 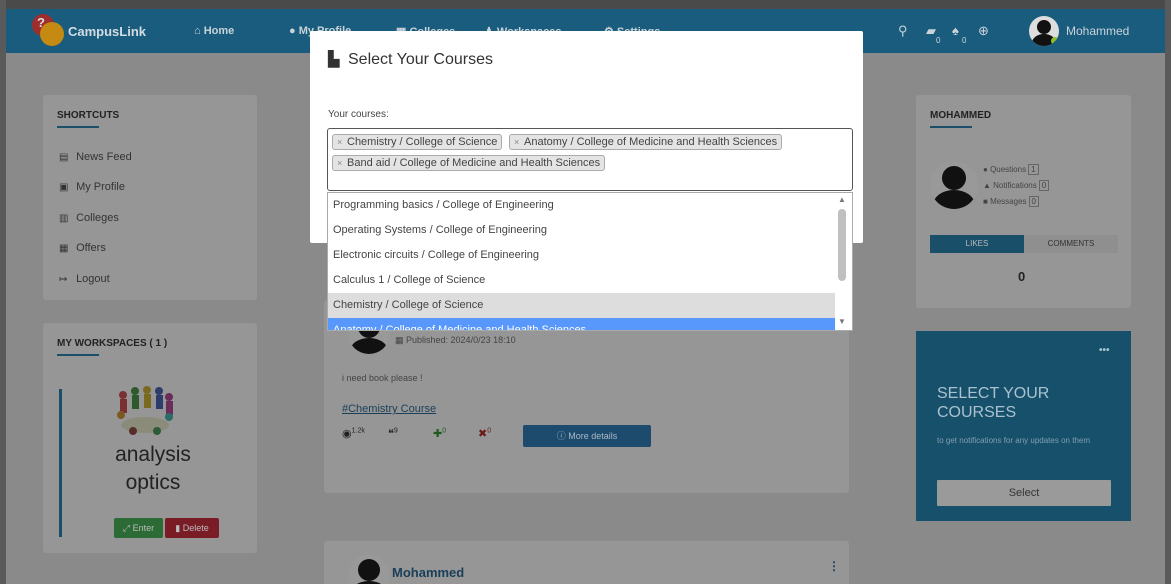 I want to click on like-button: ✚0, so click(x=439, y=433).